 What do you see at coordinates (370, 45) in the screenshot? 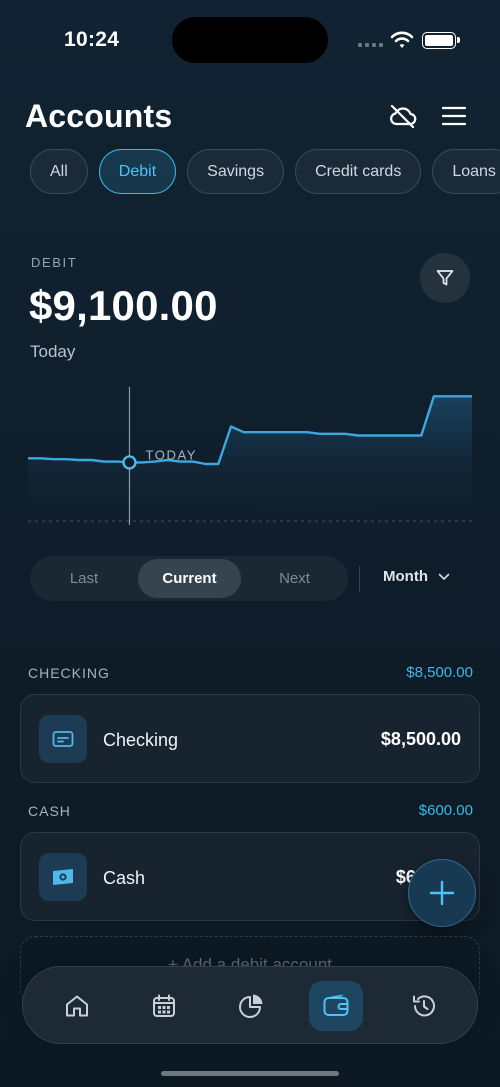
I see `cellular-signal-icon` at bounding box center [370, 45].